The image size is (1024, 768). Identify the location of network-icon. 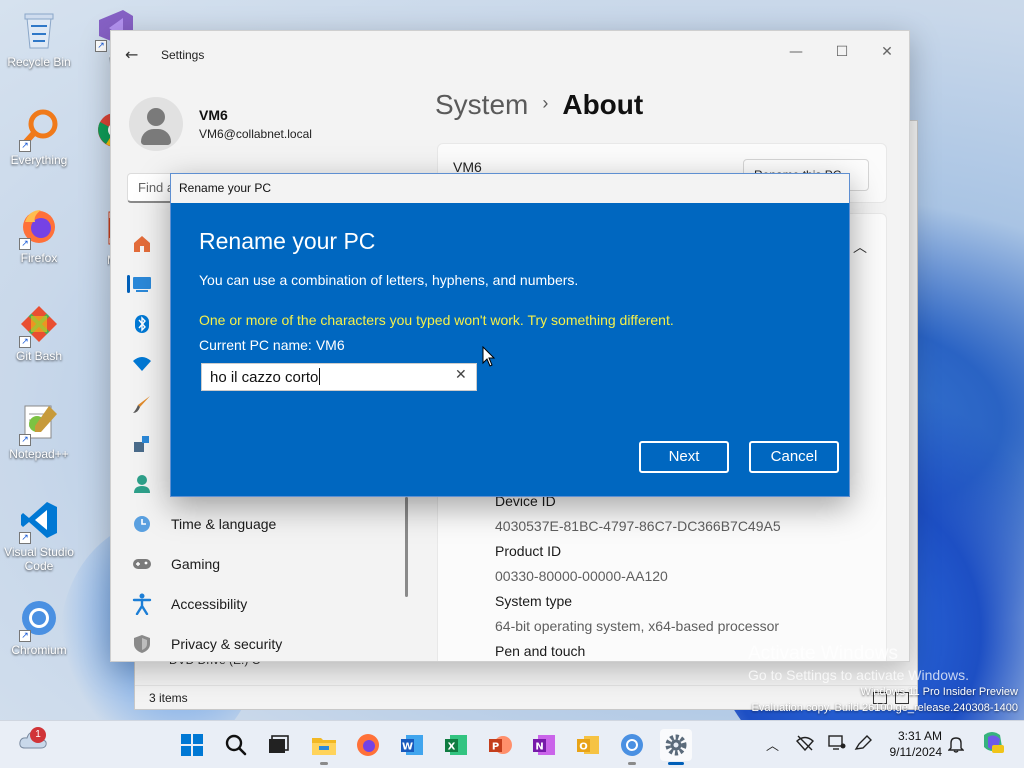
(142, 364).